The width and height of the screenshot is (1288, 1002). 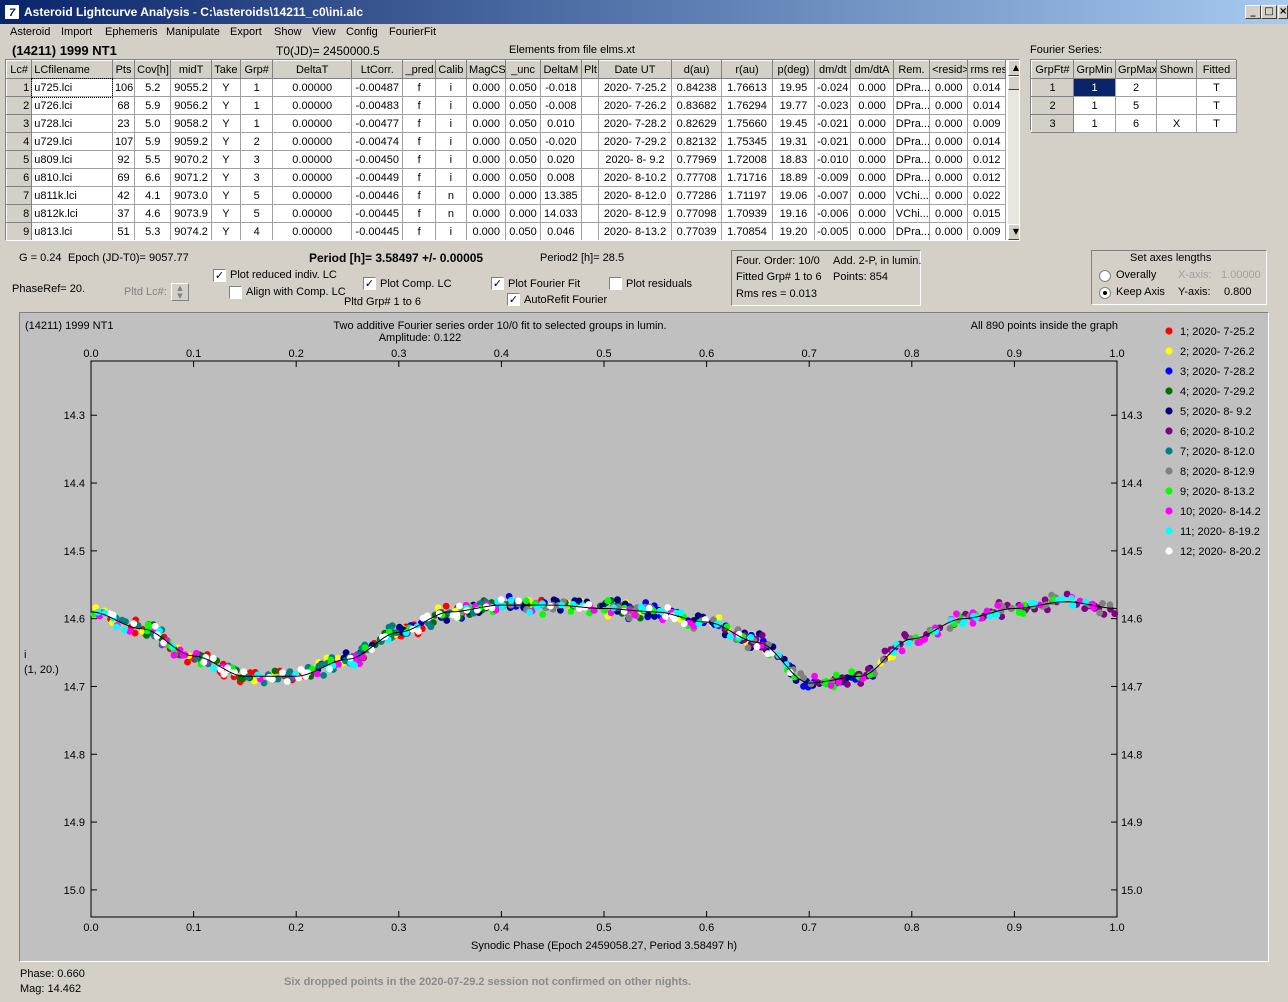 What do you see at coordinates (833, 195) in the screenshot?
I see `table-cell: -0.007` at bounding box center [833, 195].